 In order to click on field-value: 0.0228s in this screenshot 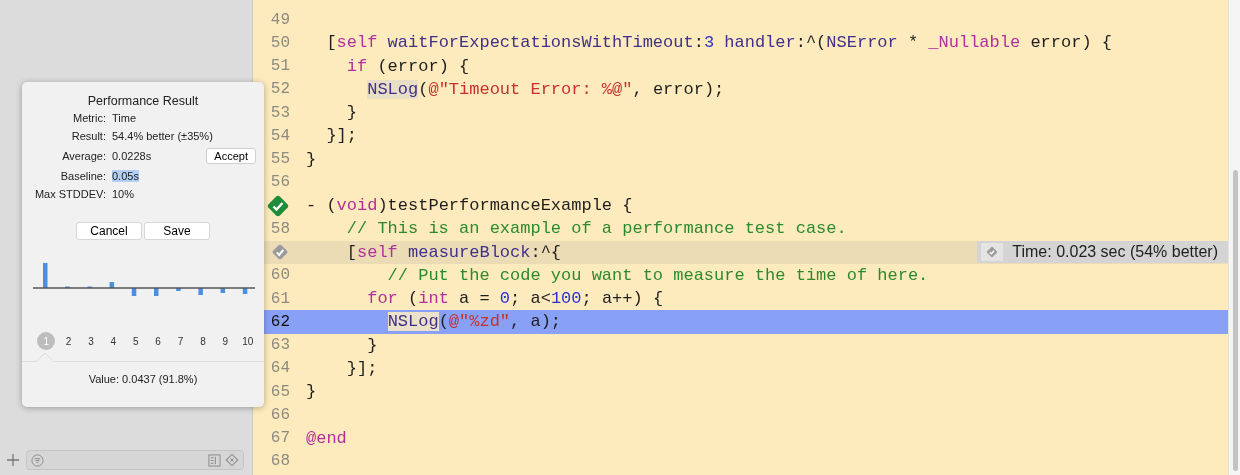, I will do `click(132, 156)`.